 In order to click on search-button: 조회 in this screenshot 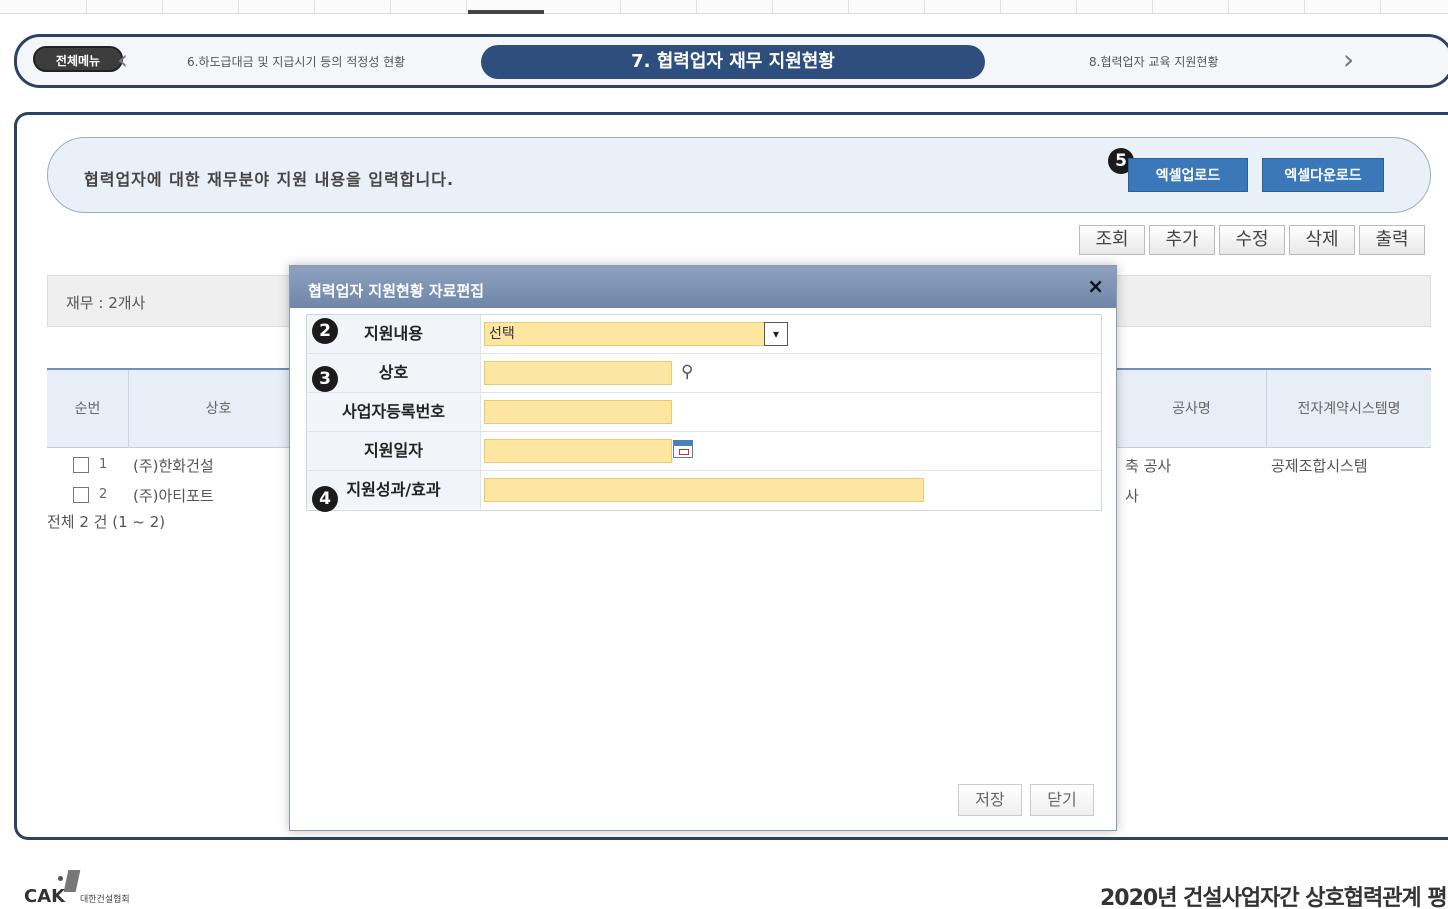, I will do `click(1112, 240)`.